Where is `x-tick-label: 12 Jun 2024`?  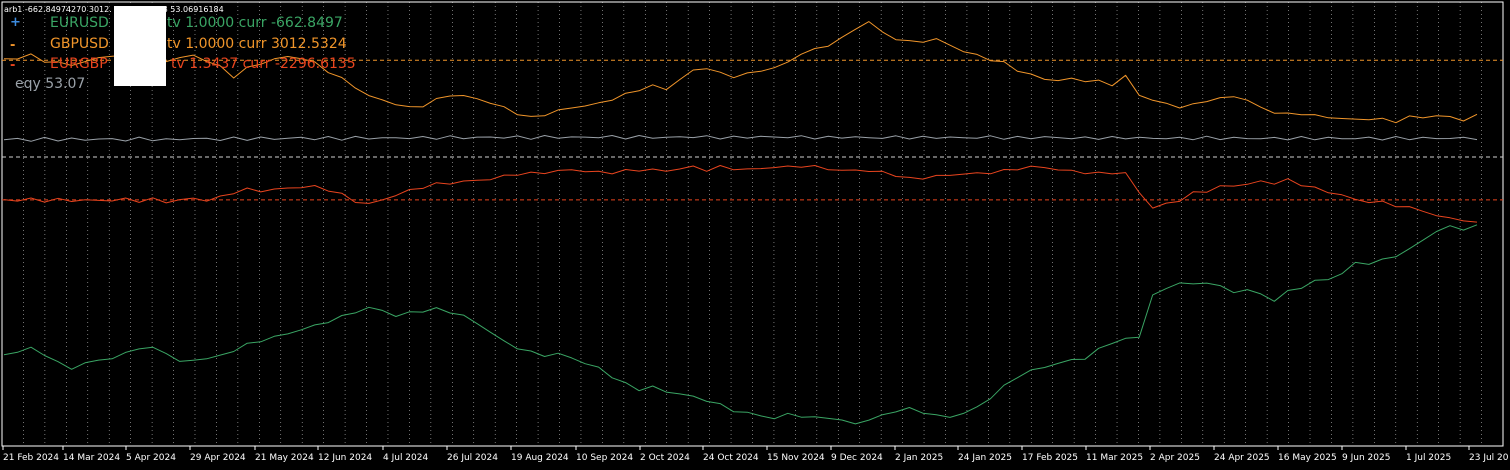 x-tick-label: 12 Jun 2024 is located at coordinates (345, 458).